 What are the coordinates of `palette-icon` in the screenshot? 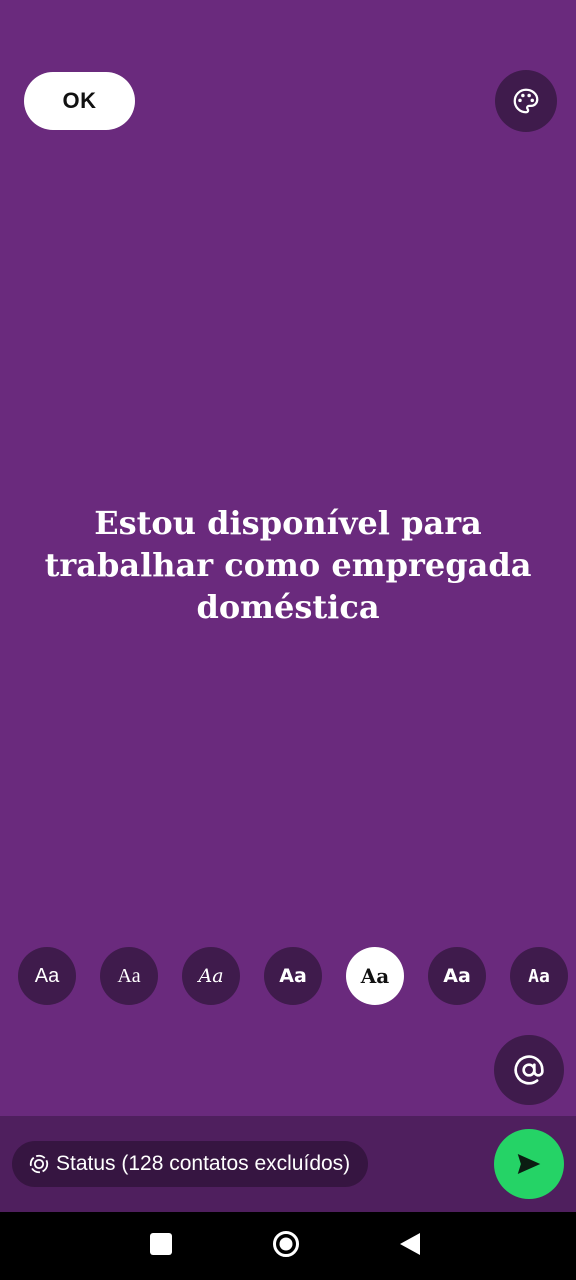 It's located at (526, 101).